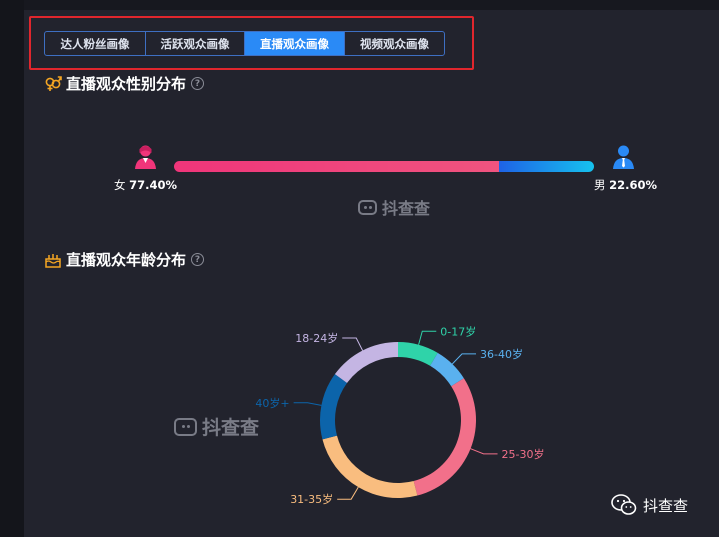  What do you see at coordinates (185, 426) in the screenshot?
I see `watermark-icon` at bounding box center [185, 426].